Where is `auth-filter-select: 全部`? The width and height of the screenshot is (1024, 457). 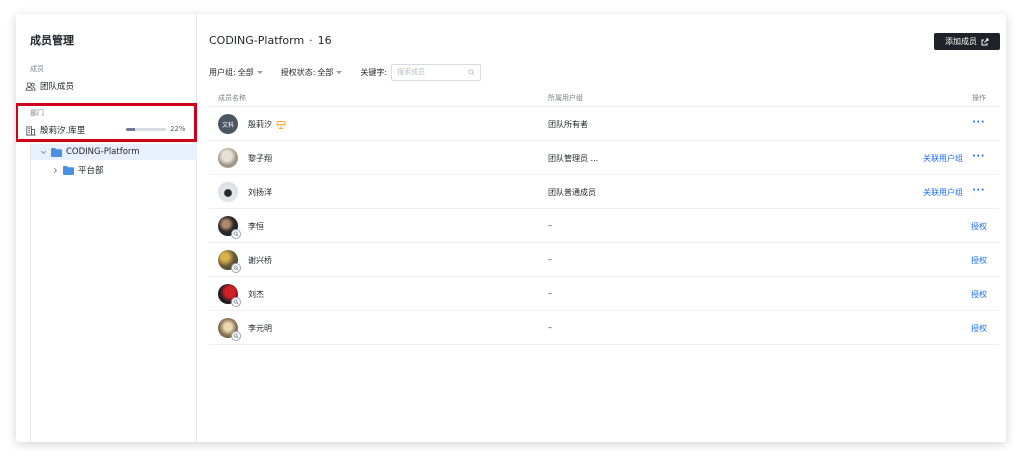 auth-filter-select: 全部 is located at coordinates (330, 72).